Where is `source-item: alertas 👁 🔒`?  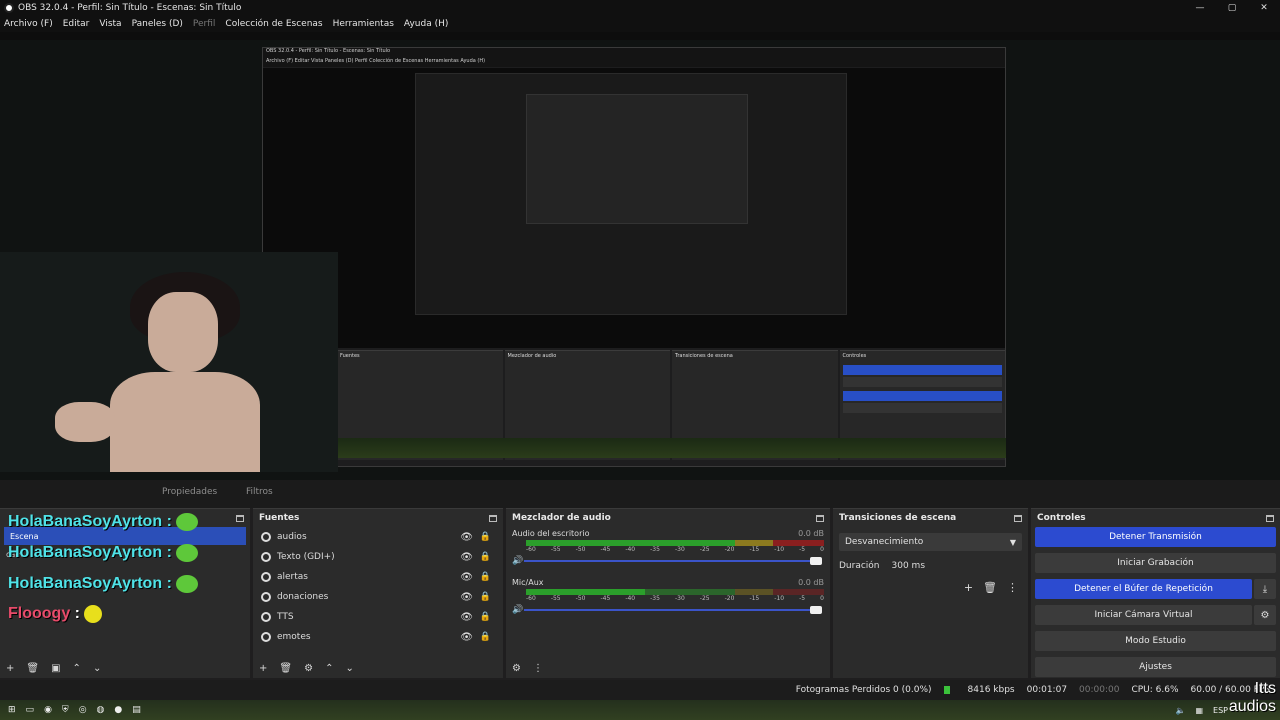 source-item: alertas 👁 🔒 is located at coordinates (378, 577).